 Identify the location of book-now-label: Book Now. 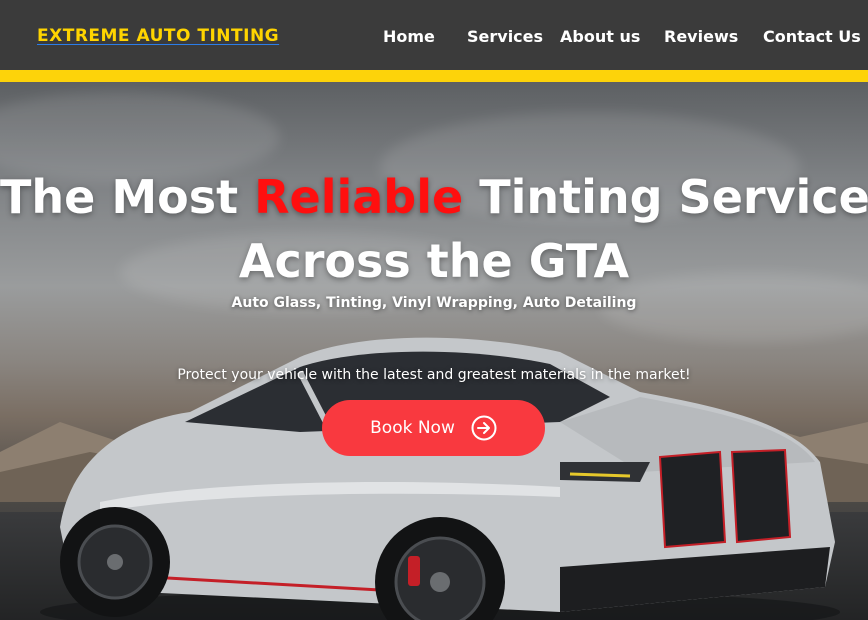
(412, 428).